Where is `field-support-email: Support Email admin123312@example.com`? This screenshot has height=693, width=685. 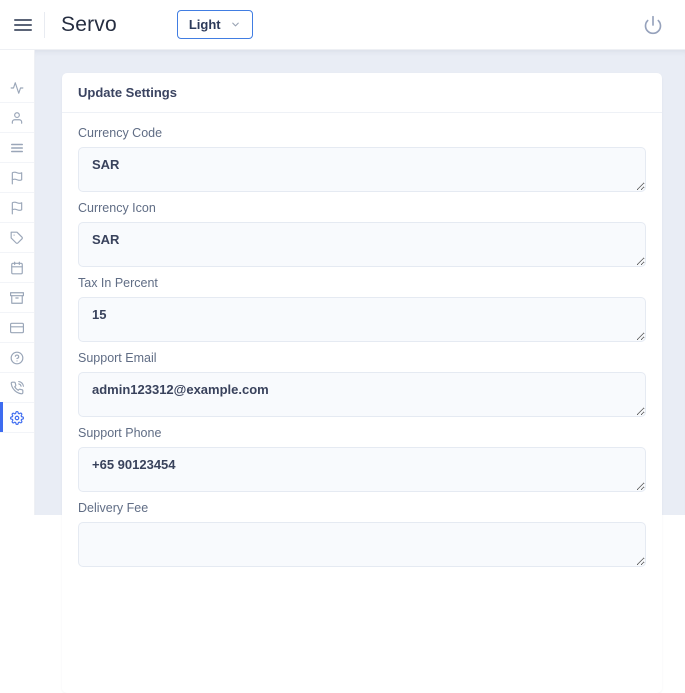
field-support-email: Support Email admin123312@example.com is located at coordinates (362, 384).